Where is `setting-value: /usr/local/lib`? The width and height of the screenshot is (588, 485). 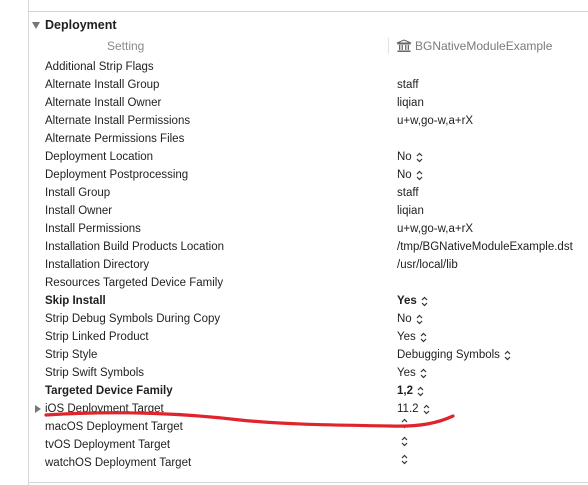
setting-value: /usr/local/lib is located at coordinates (427, 265).